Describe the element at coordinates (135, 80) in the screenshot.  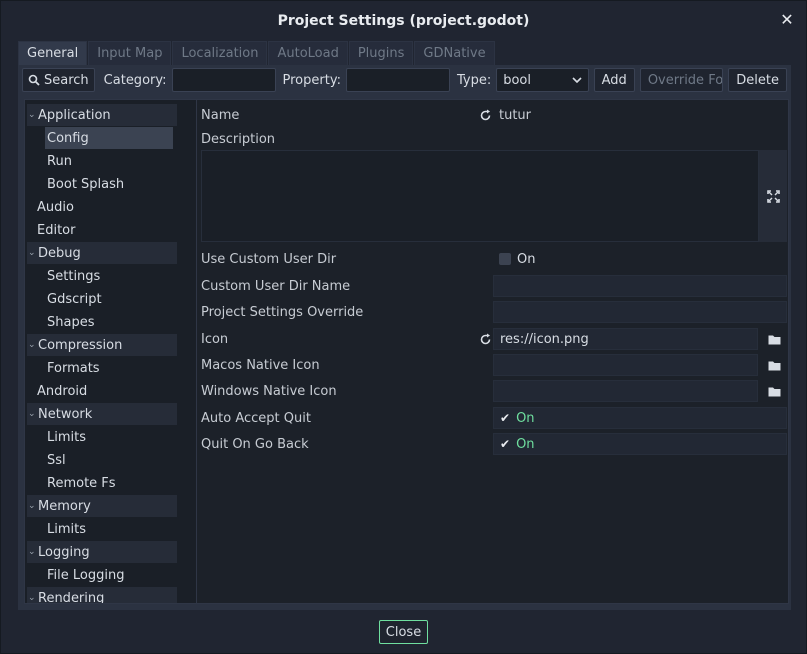
I see `category-label: Category:` at that location.